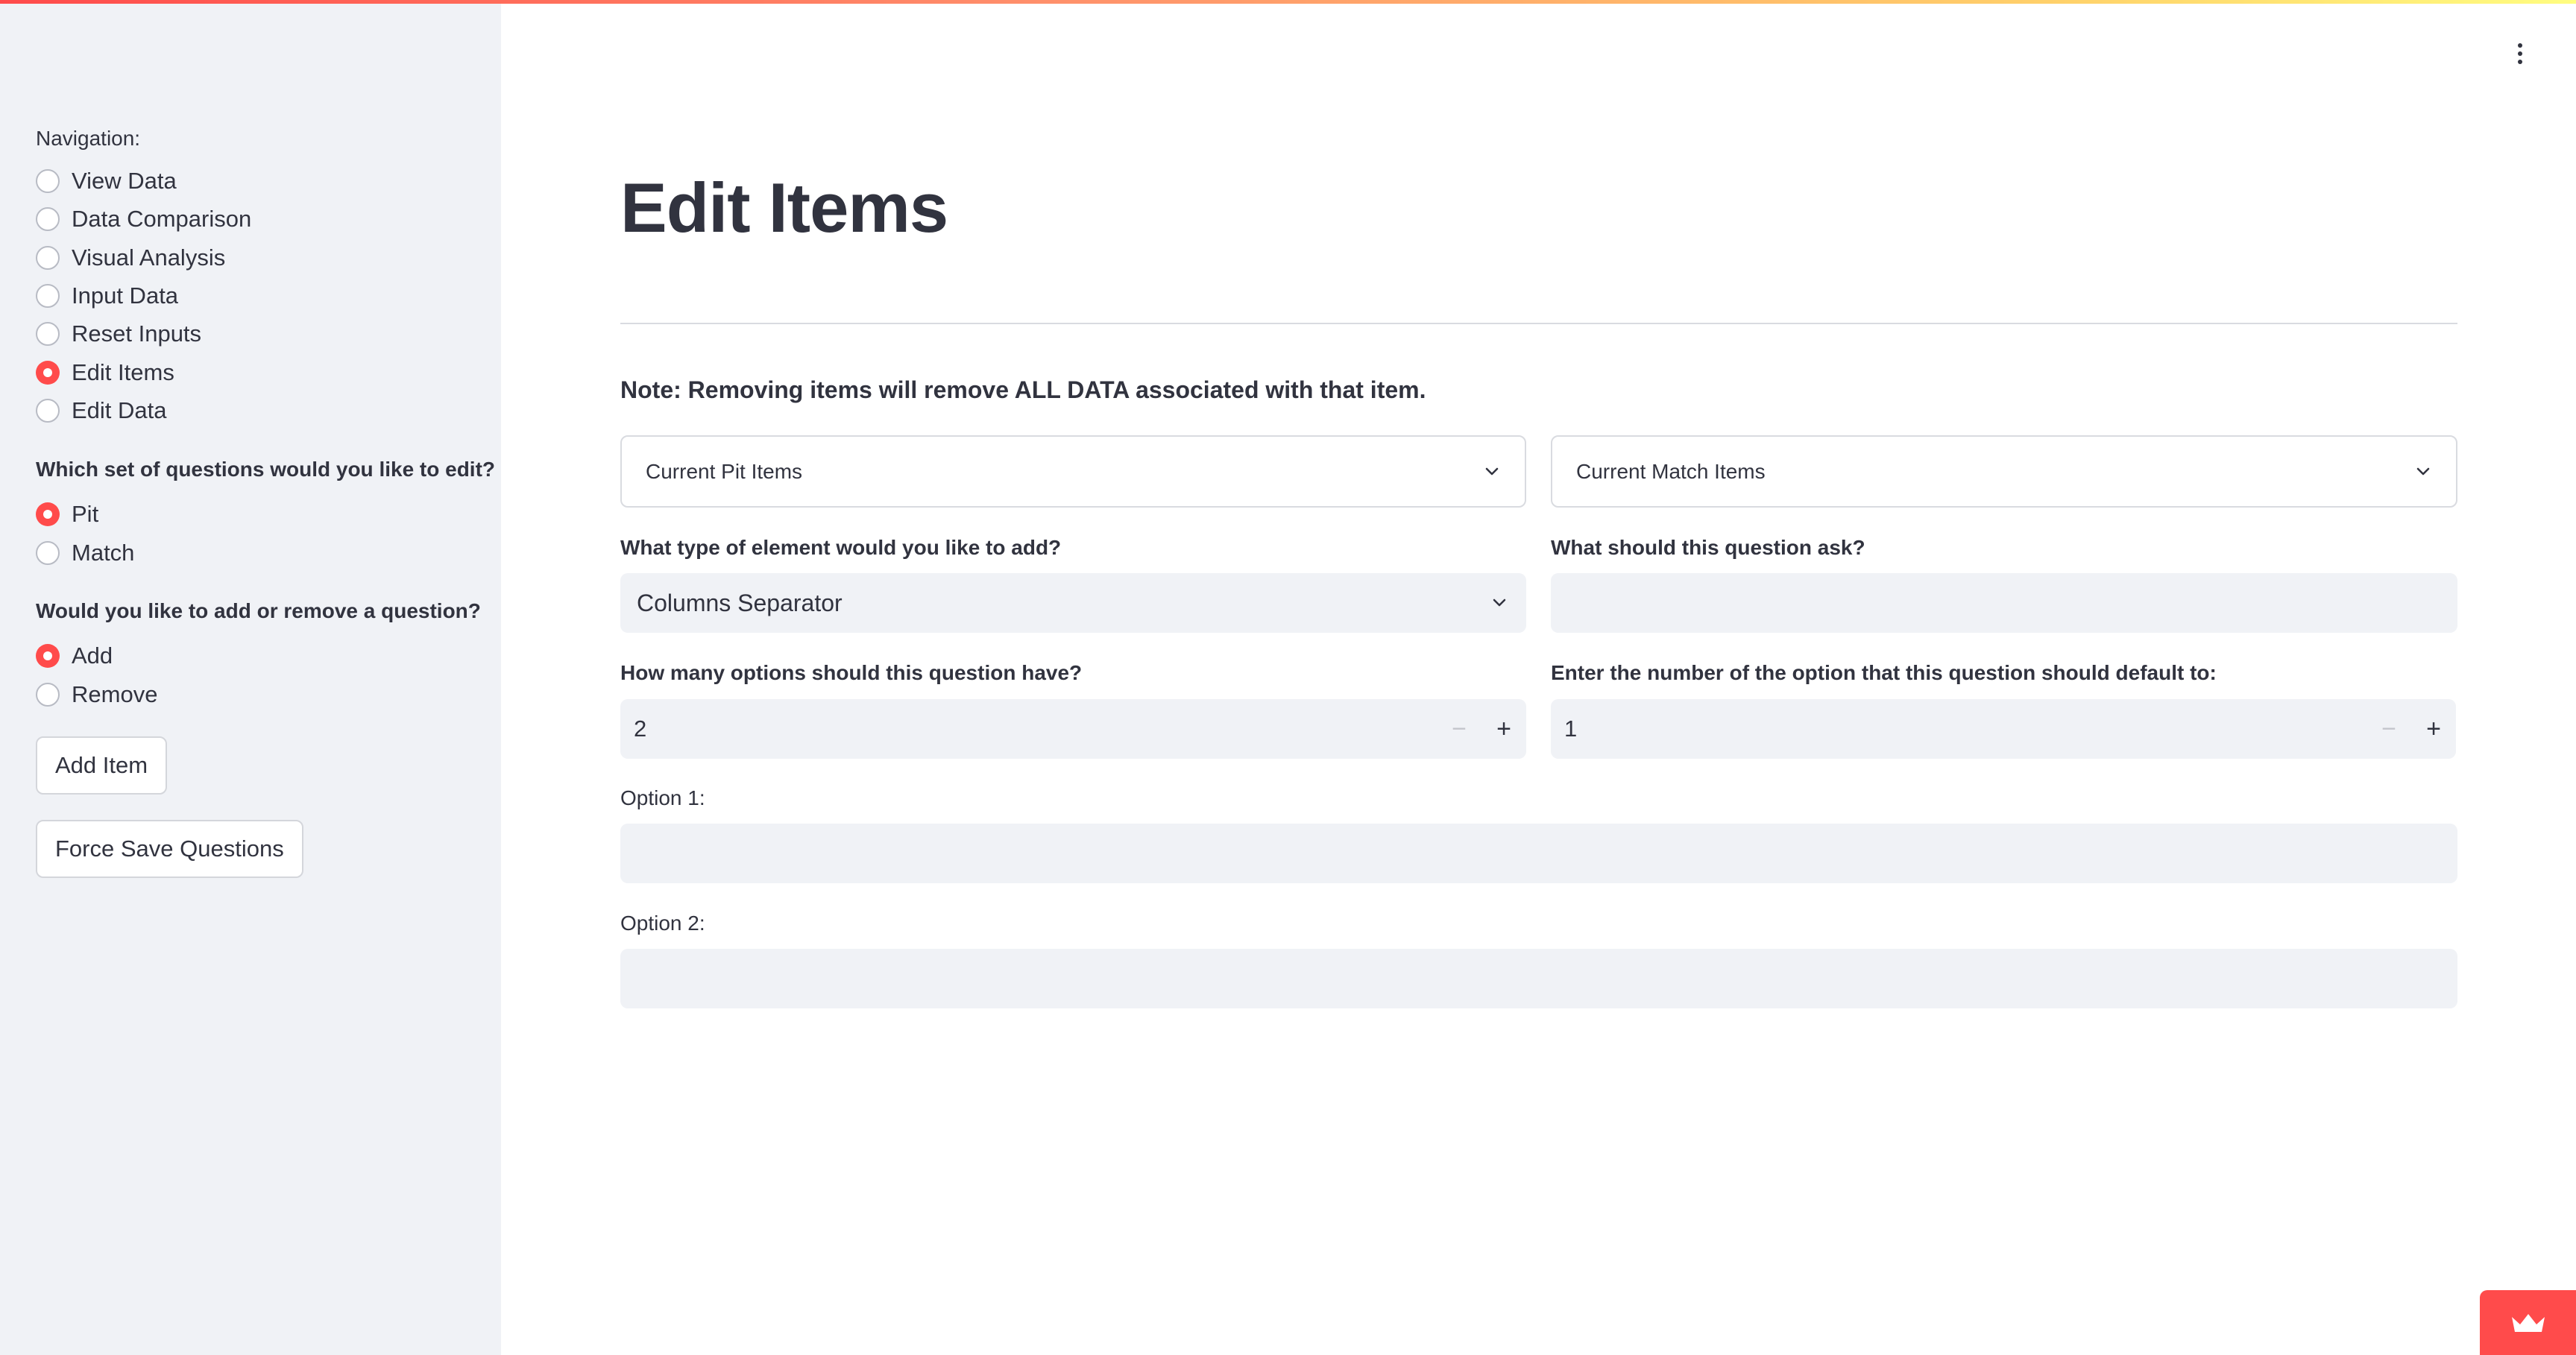 The width and height of the screenshot is (2576, 1355). Describe the element at coordinates (162, 219) in the screenshot. I see `nav-item-label: Data Comparison` at that location.